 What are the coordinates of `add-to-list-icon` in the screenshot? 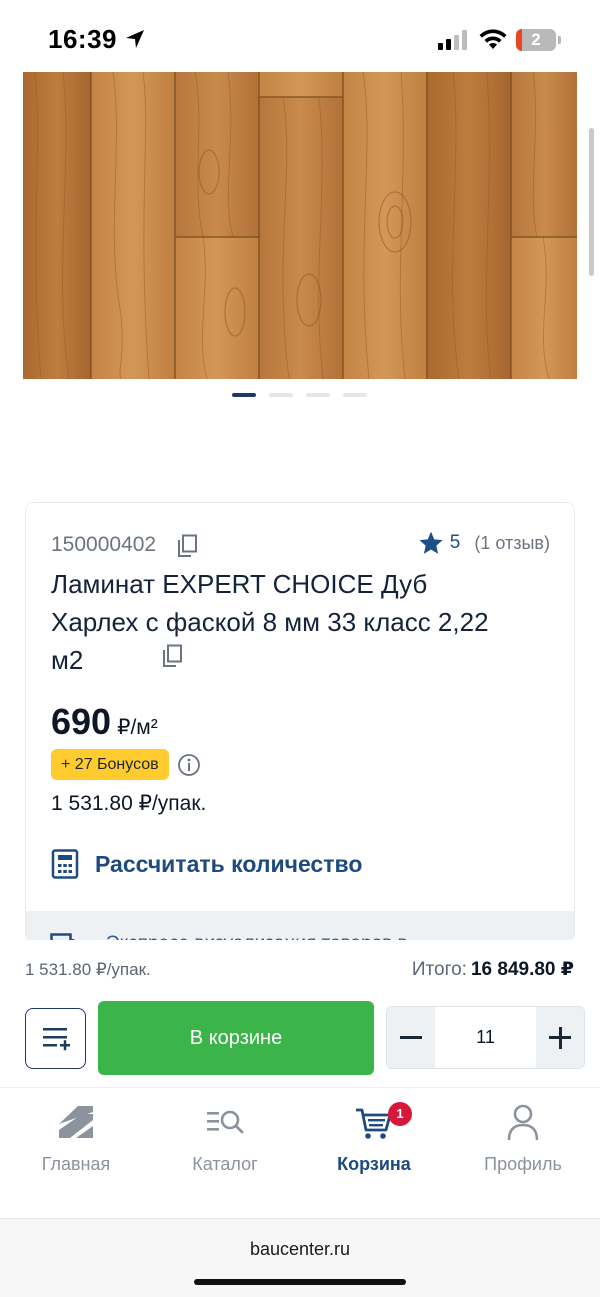 It's located at (56, 1039).